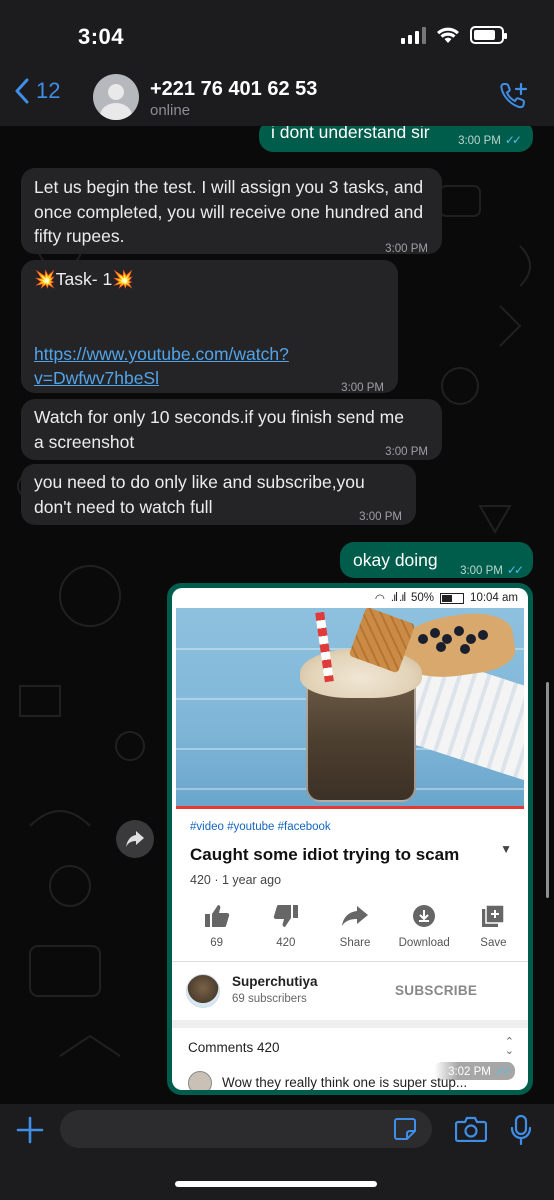 Image resolution: width=554 pixels, height=1200 pixels. Describe the element at coordinates (424, 943) in the screenshot. I see `download-label: Download` at that location.